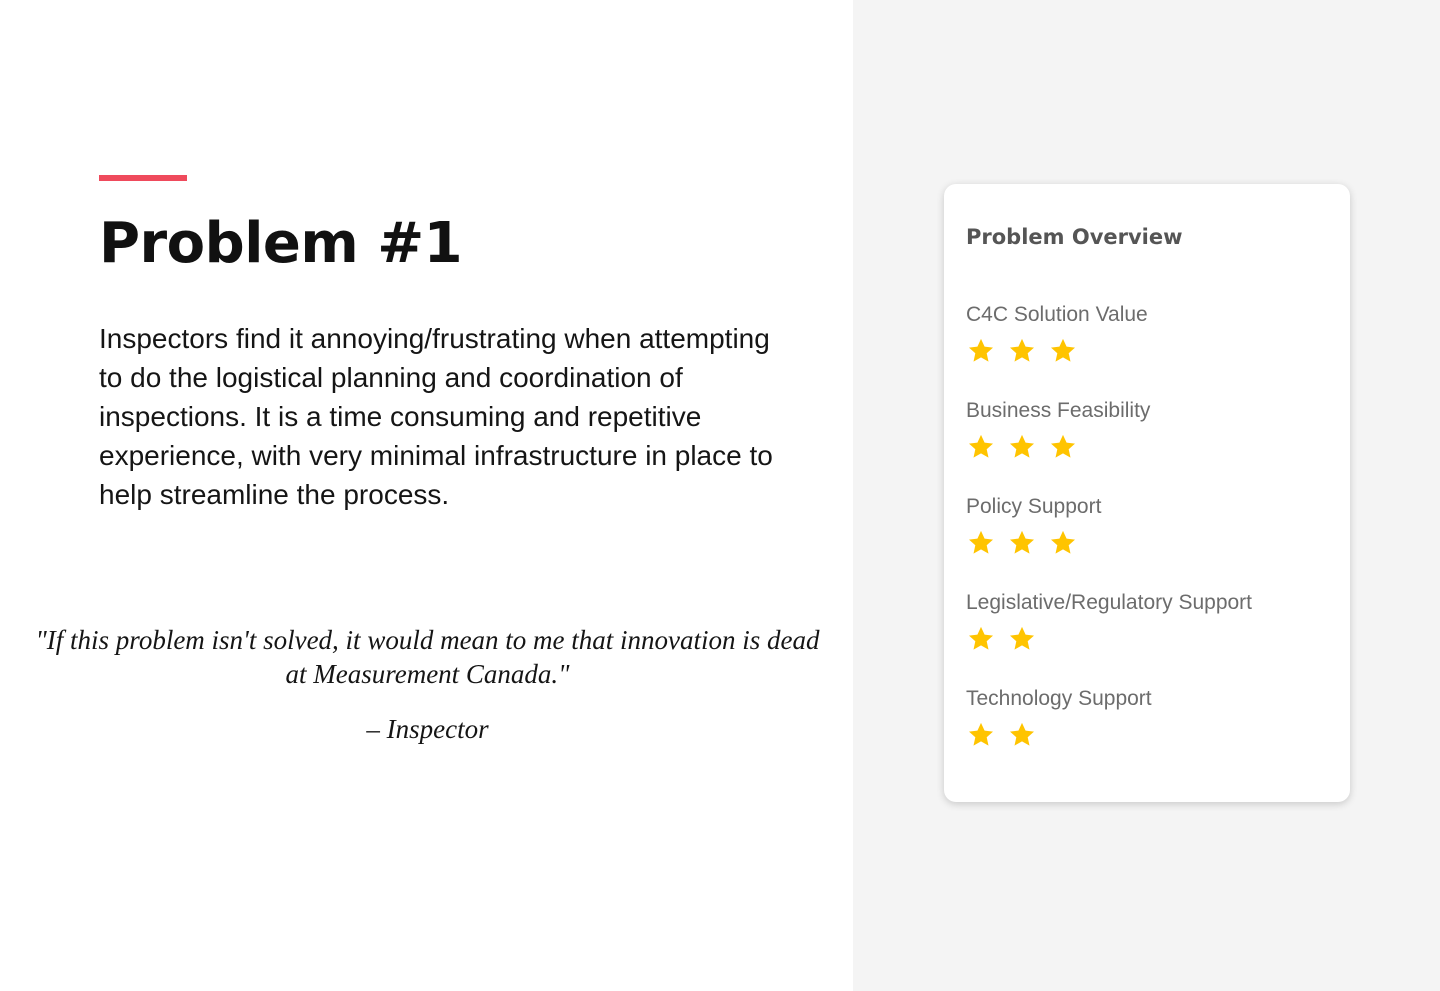 This screenshot has height=991, width=1440. What do you see at coordinates (1059, 698) in the screenshot?
I see `criterion-label: Technology Support` at bounding box center [1059, 698].